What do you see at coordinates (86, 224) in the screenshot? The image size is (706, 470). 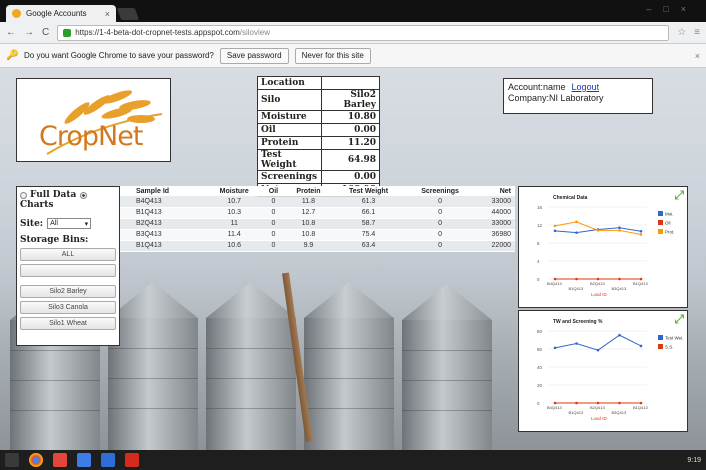 I see `dropdown-arrow-icon: ▾` at bounding box center [86, 224].